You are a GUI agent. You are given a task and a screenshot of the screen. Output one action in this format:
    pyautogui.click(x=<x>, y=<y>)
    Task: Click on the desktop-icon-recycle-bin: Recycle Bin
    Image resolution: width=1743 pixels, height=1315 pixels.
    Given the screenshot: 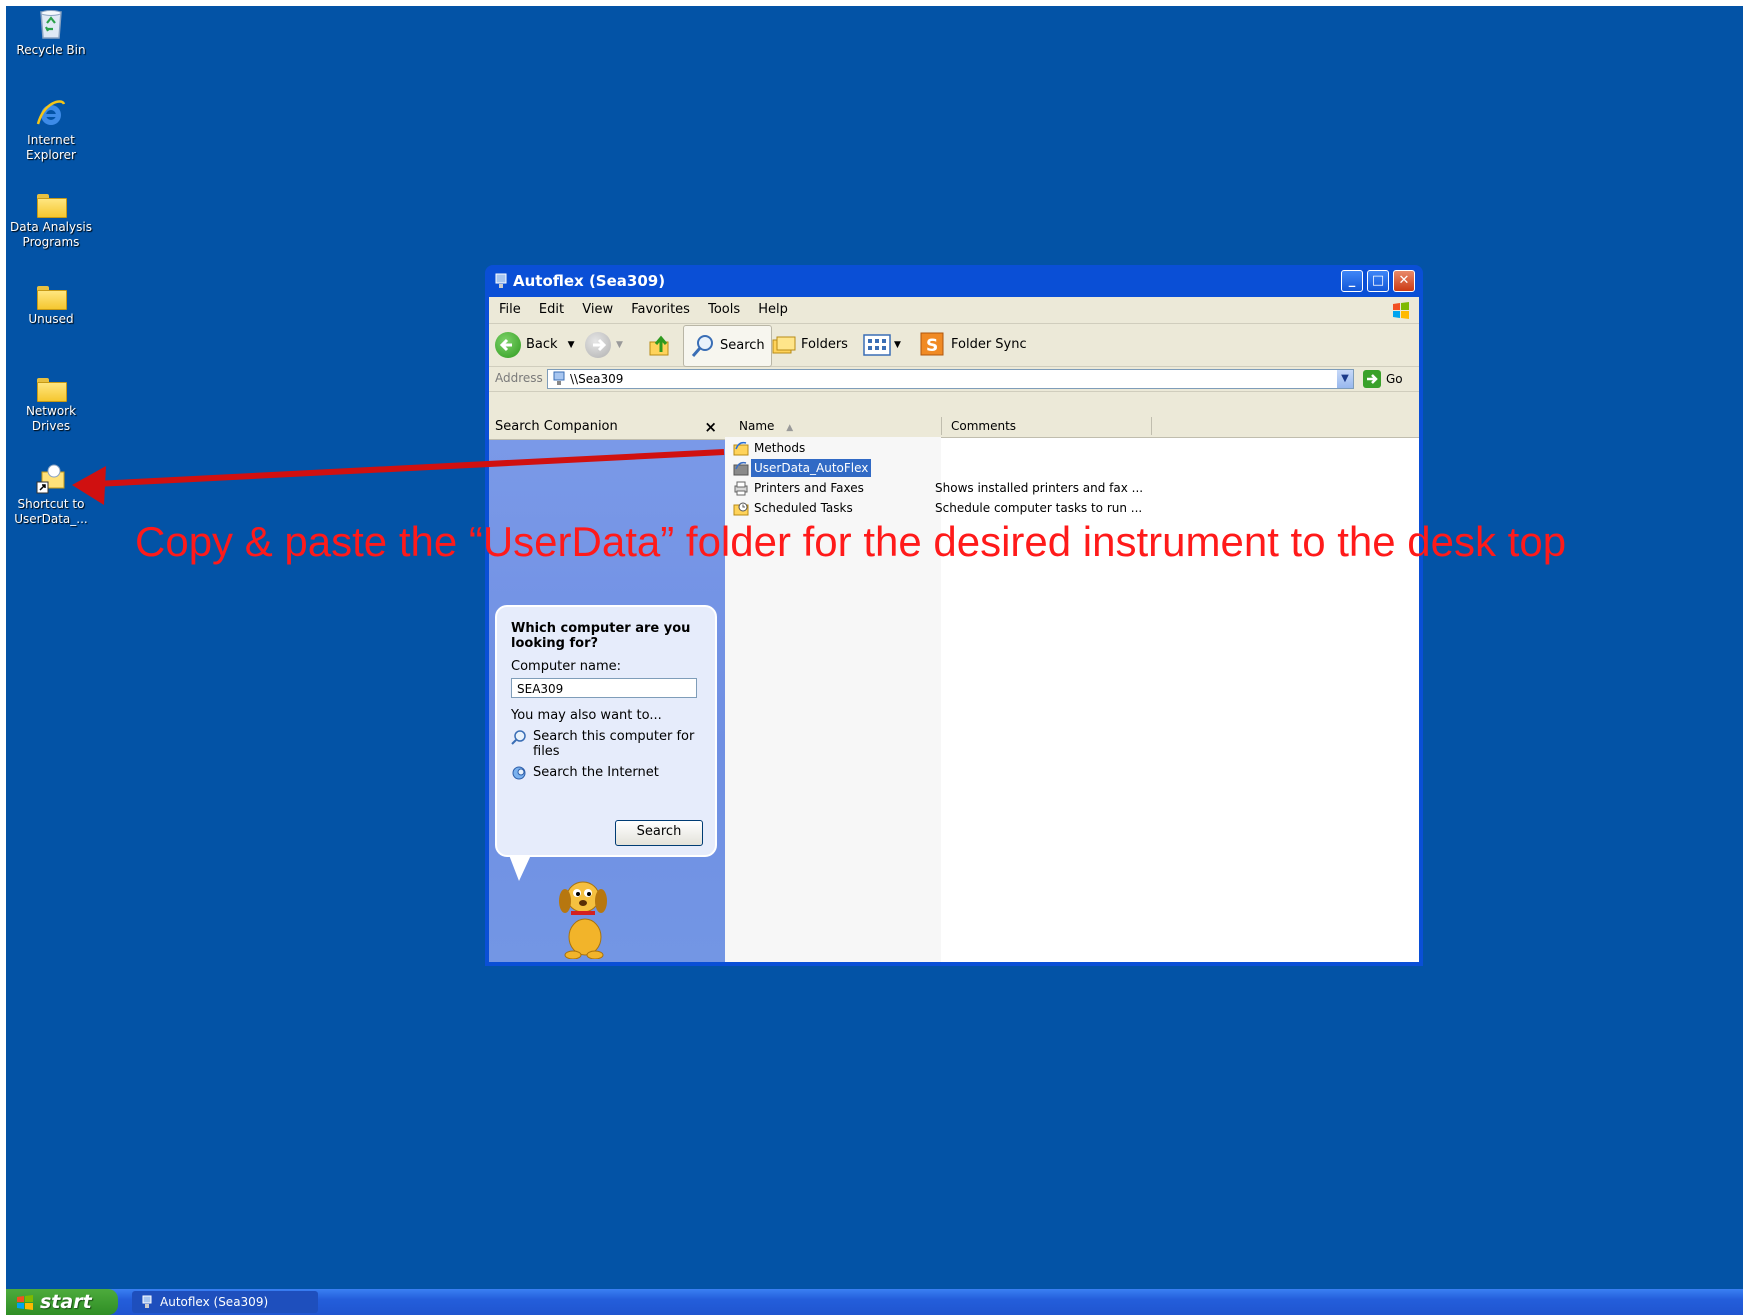 What is the action you would take?
    pyautogui.click(x=51, y=33)
    